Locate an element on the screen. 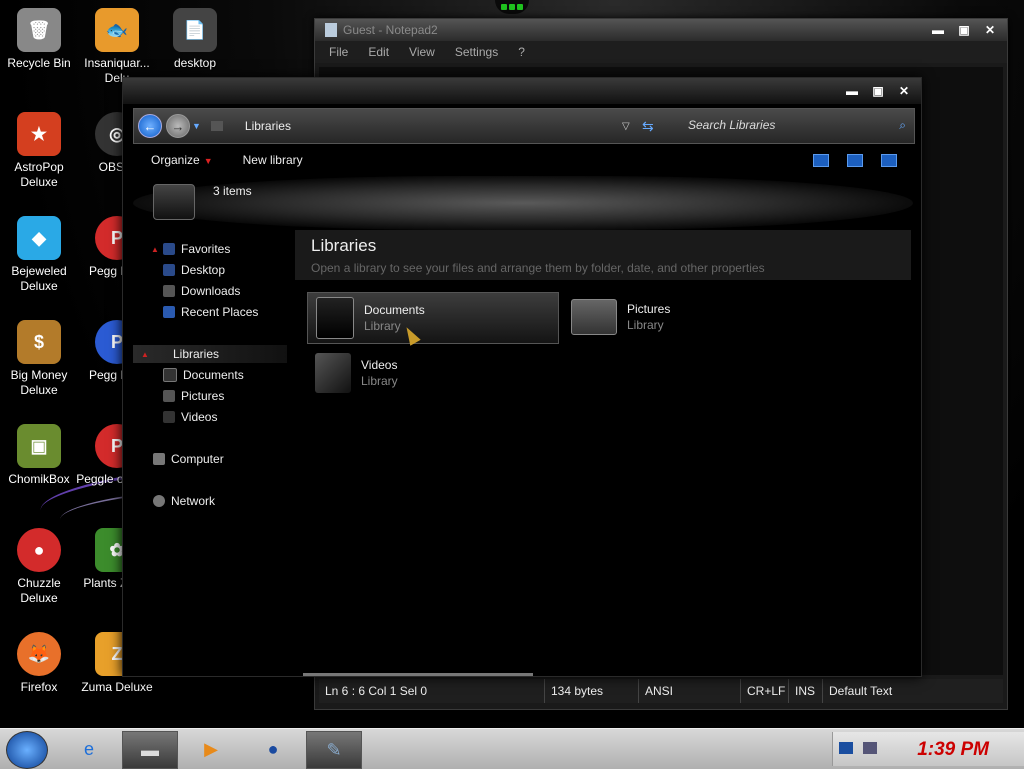 This screenshot has height=769, width=1024. organize-button: Organize ▼ is located at coordinates (182, 160).